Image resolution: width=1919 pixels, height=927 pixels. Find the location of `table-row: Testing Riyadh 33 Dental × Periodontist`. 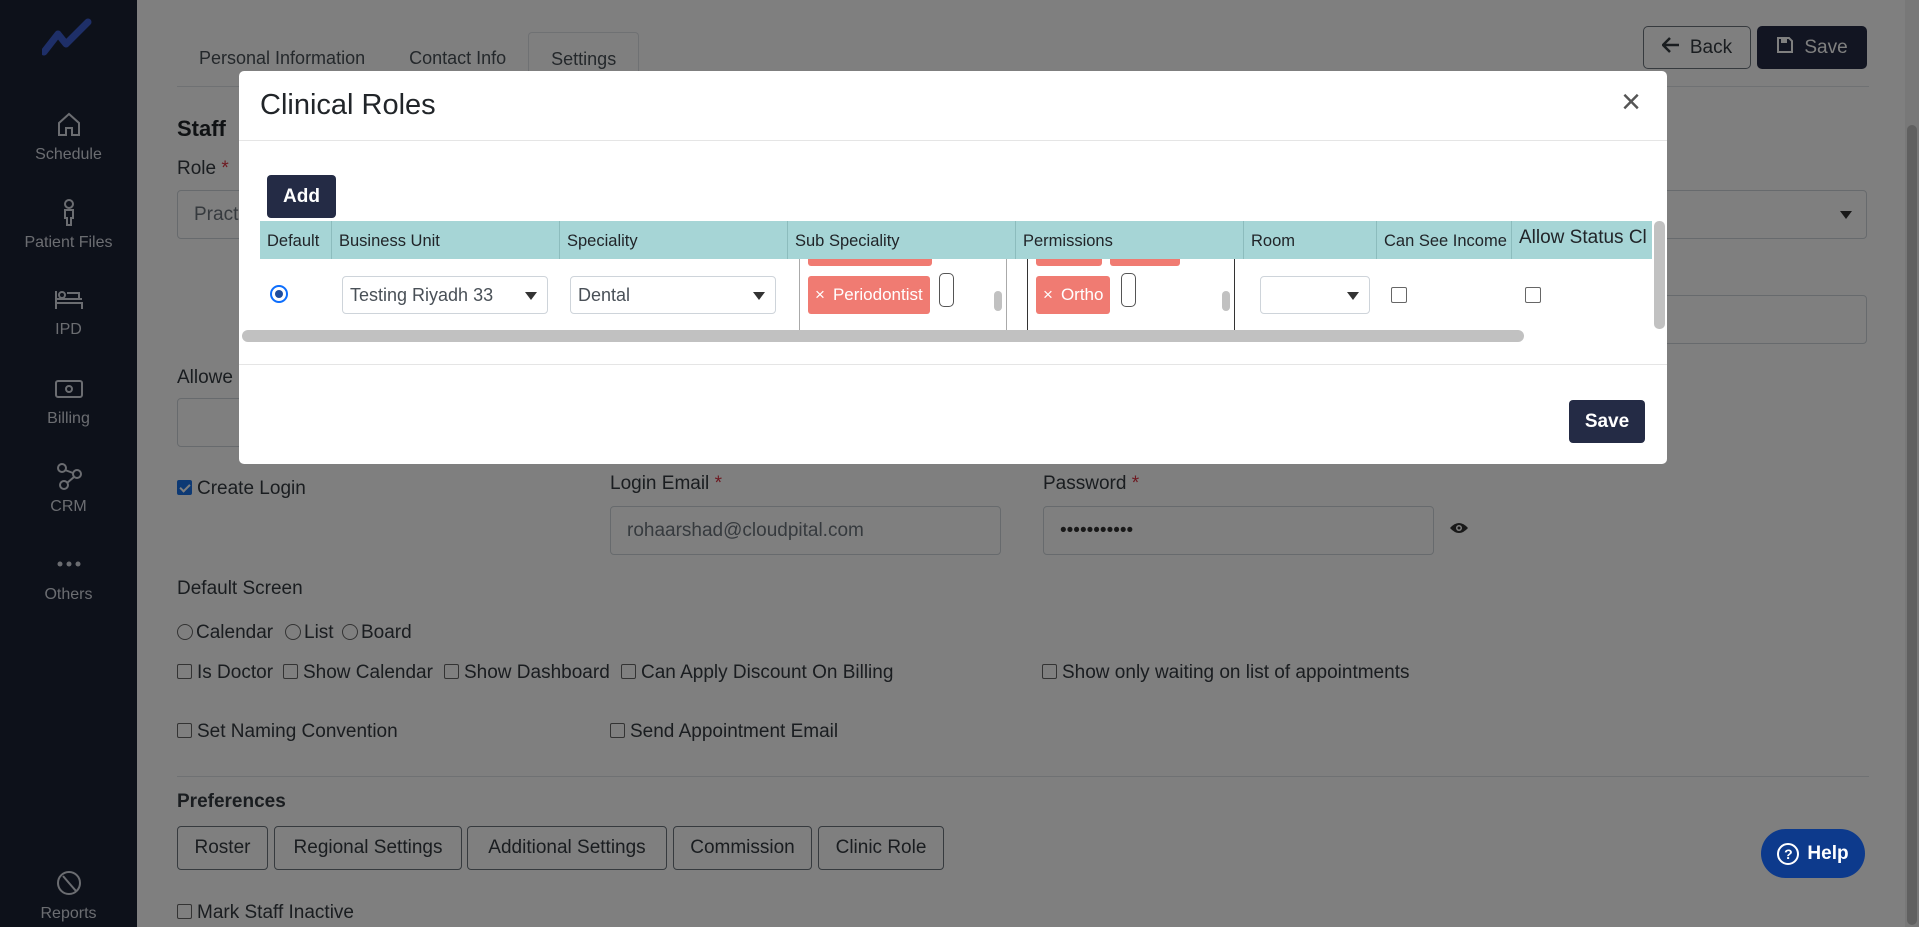

table-row: Testing Riyadh 33 Dental × Periodontist is located at coordinates (956, 295).